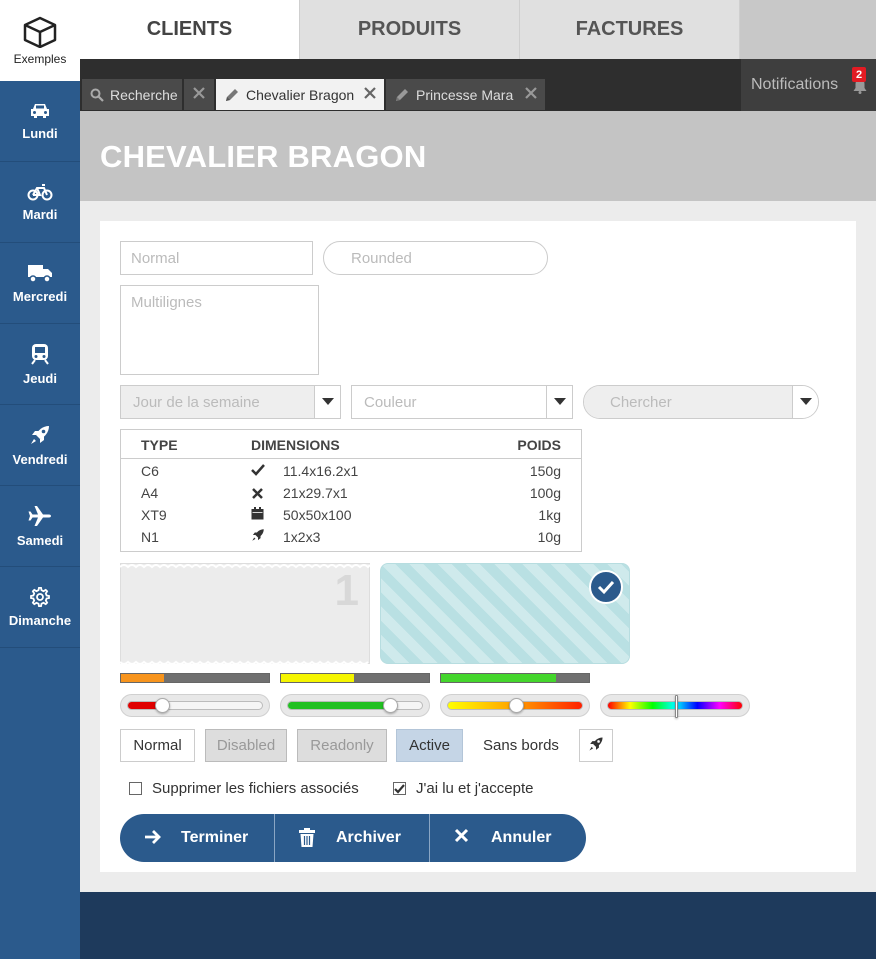  What do you see at coordinates (195, 705) in the screenshot?
I see `slider-red` at bounding box center [195, 705].